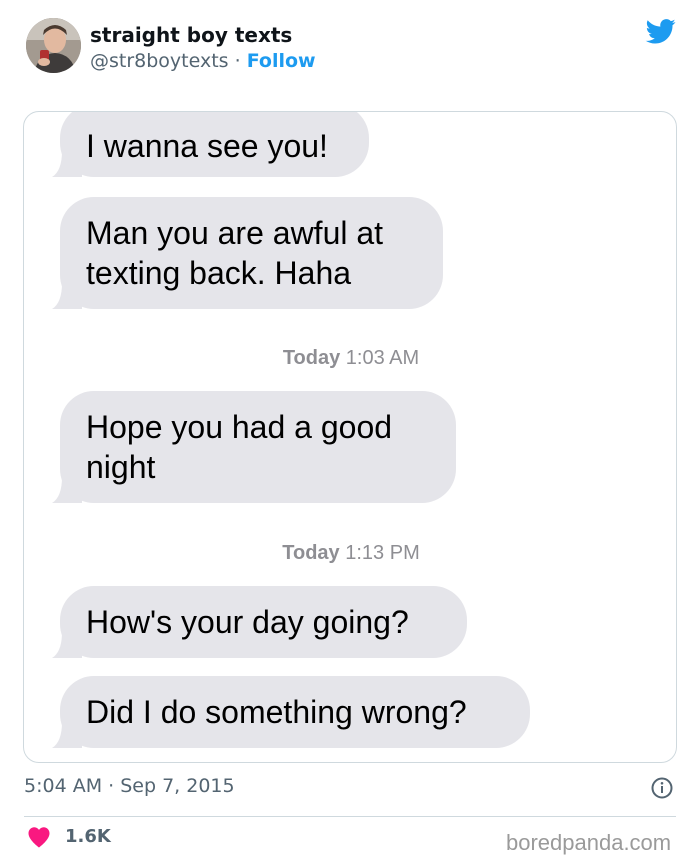 This screenshot has width=700, height=866. I want to click on message-line: Man you are awful at, so click(235, 233).